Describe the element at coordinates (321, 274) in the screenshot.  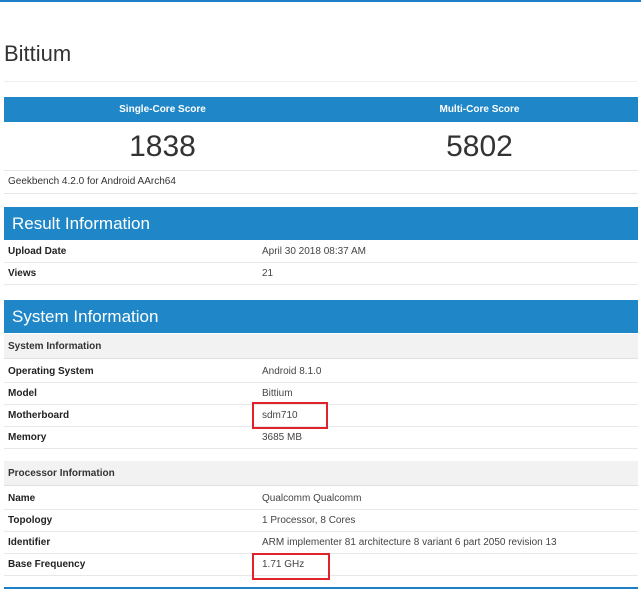
I see `table-row: Views 21` at that location.